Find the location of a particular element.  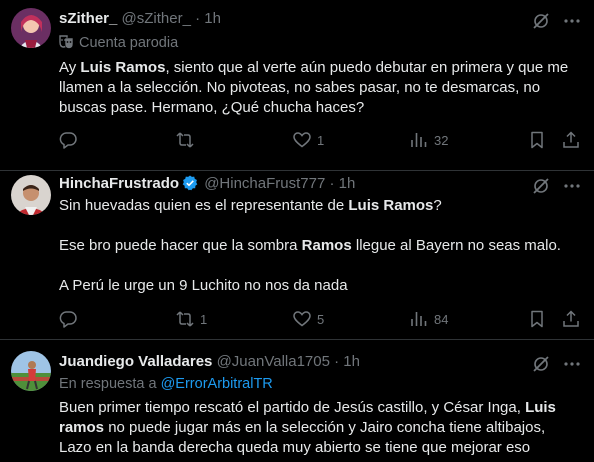

parody-mask-icon is located at coordinates (66, 42).